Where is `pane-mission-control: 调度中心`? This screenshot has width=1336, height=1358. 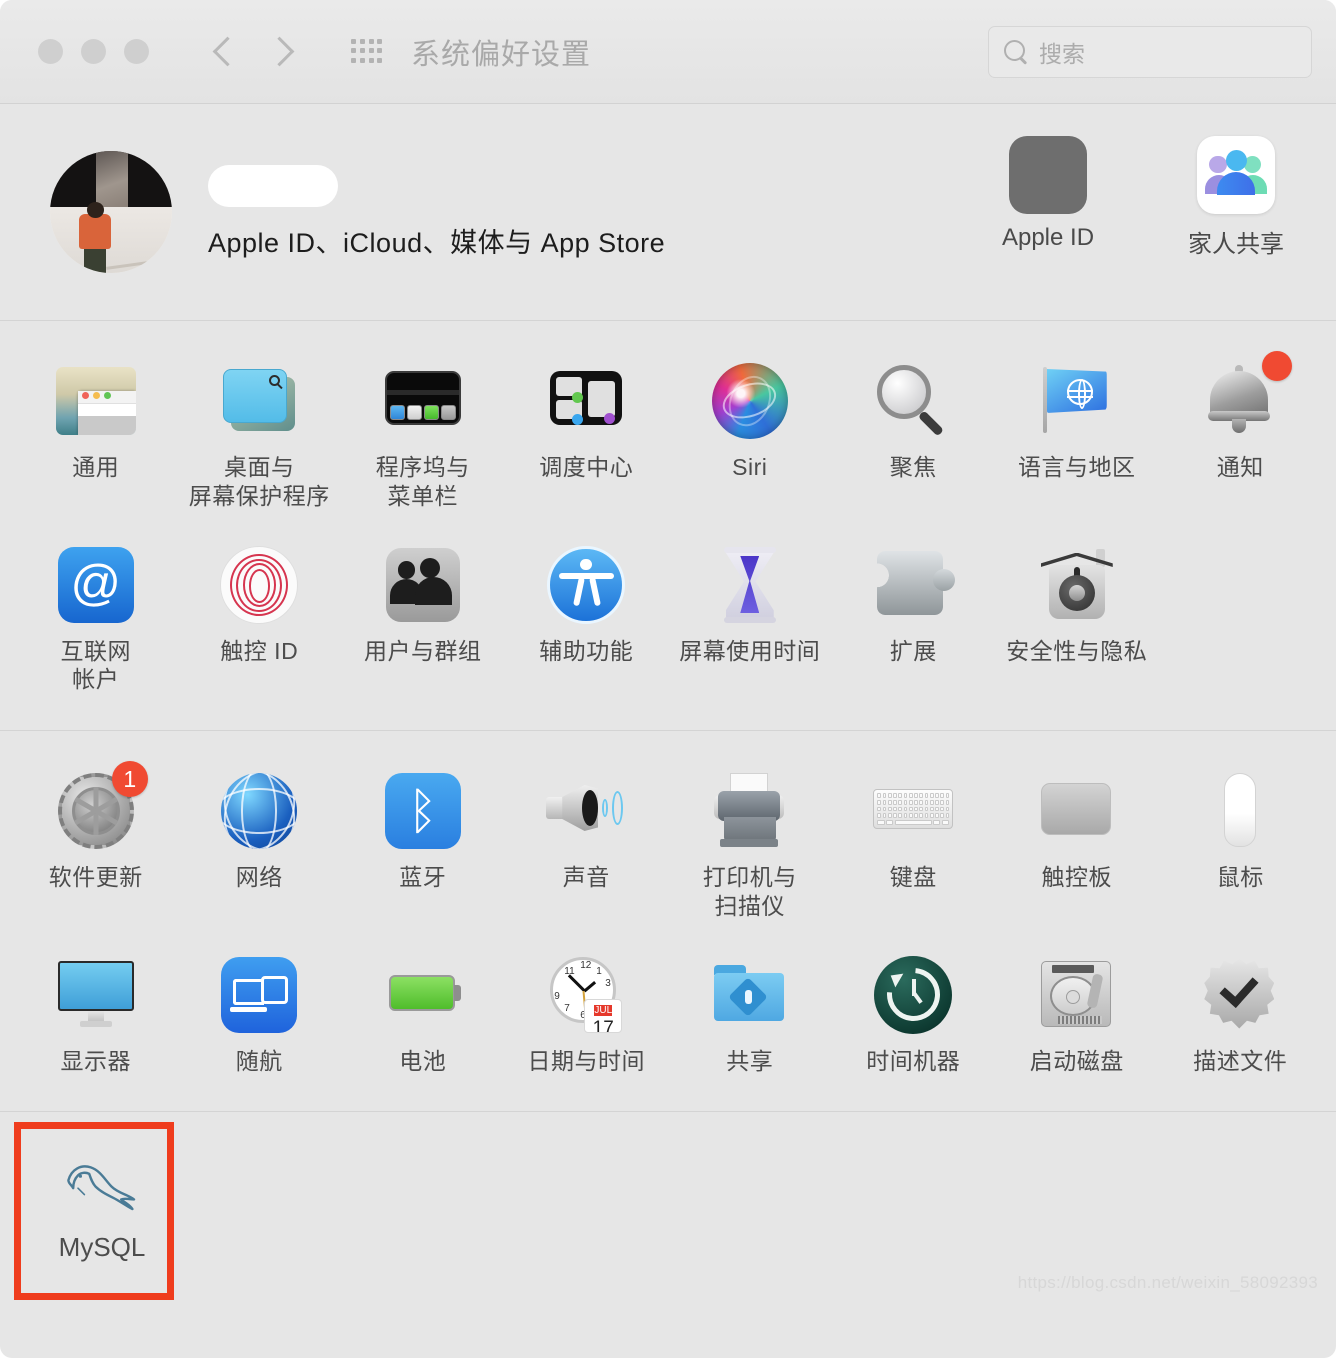
pane-mission-control: 调度中心 is located at coordinates (587, 437).